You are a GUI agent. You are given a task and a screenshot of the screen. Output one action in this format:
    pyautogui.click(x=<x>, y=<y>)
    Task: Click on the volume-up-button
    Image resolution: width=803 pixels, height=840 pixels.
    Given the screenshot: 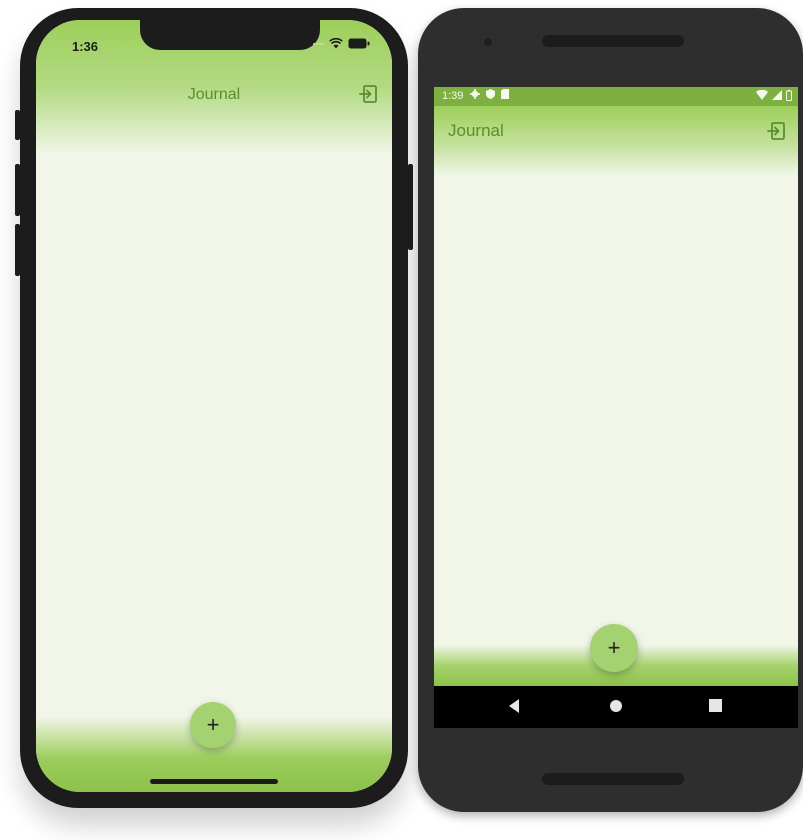 What is the action you would take?
    pyautogui.click(x=17, y=190)
    